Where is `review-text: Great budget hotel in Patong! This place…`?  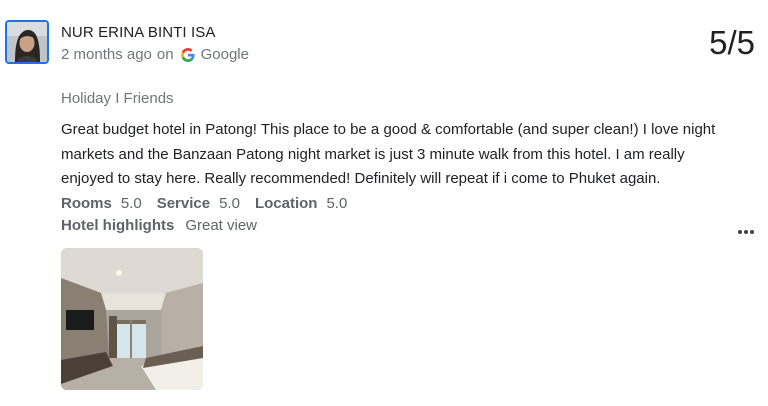
review-text: Great budget hotel in Patong! This place… is located at coordinates (388, 154).